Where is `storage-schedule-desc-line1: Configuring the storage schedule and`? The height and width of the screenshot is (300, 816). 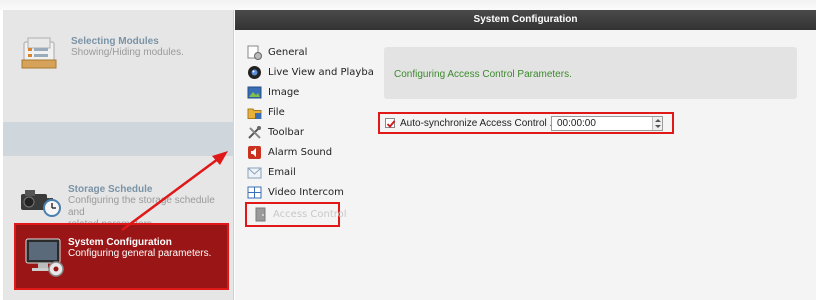
storage-schedule-desc-line1: Configuring the storage schedule and is located at coordinates (141, 206).